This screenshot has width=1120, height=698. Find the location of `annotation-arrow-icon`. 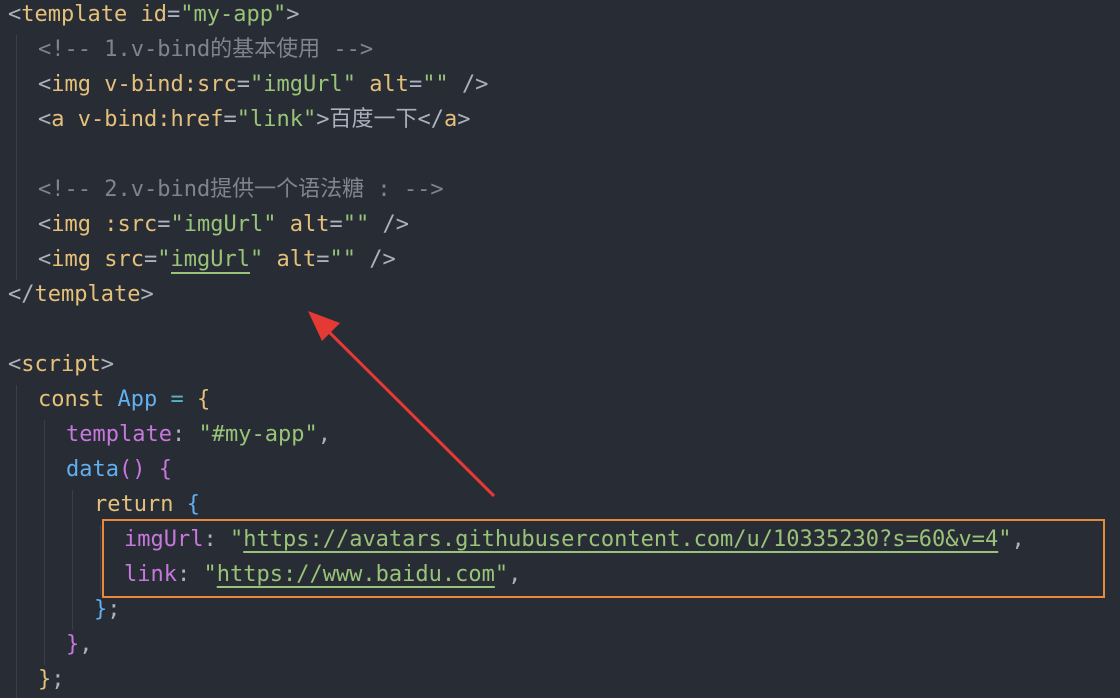

annotation-arrow-icon is located at coordinates (402, 404).